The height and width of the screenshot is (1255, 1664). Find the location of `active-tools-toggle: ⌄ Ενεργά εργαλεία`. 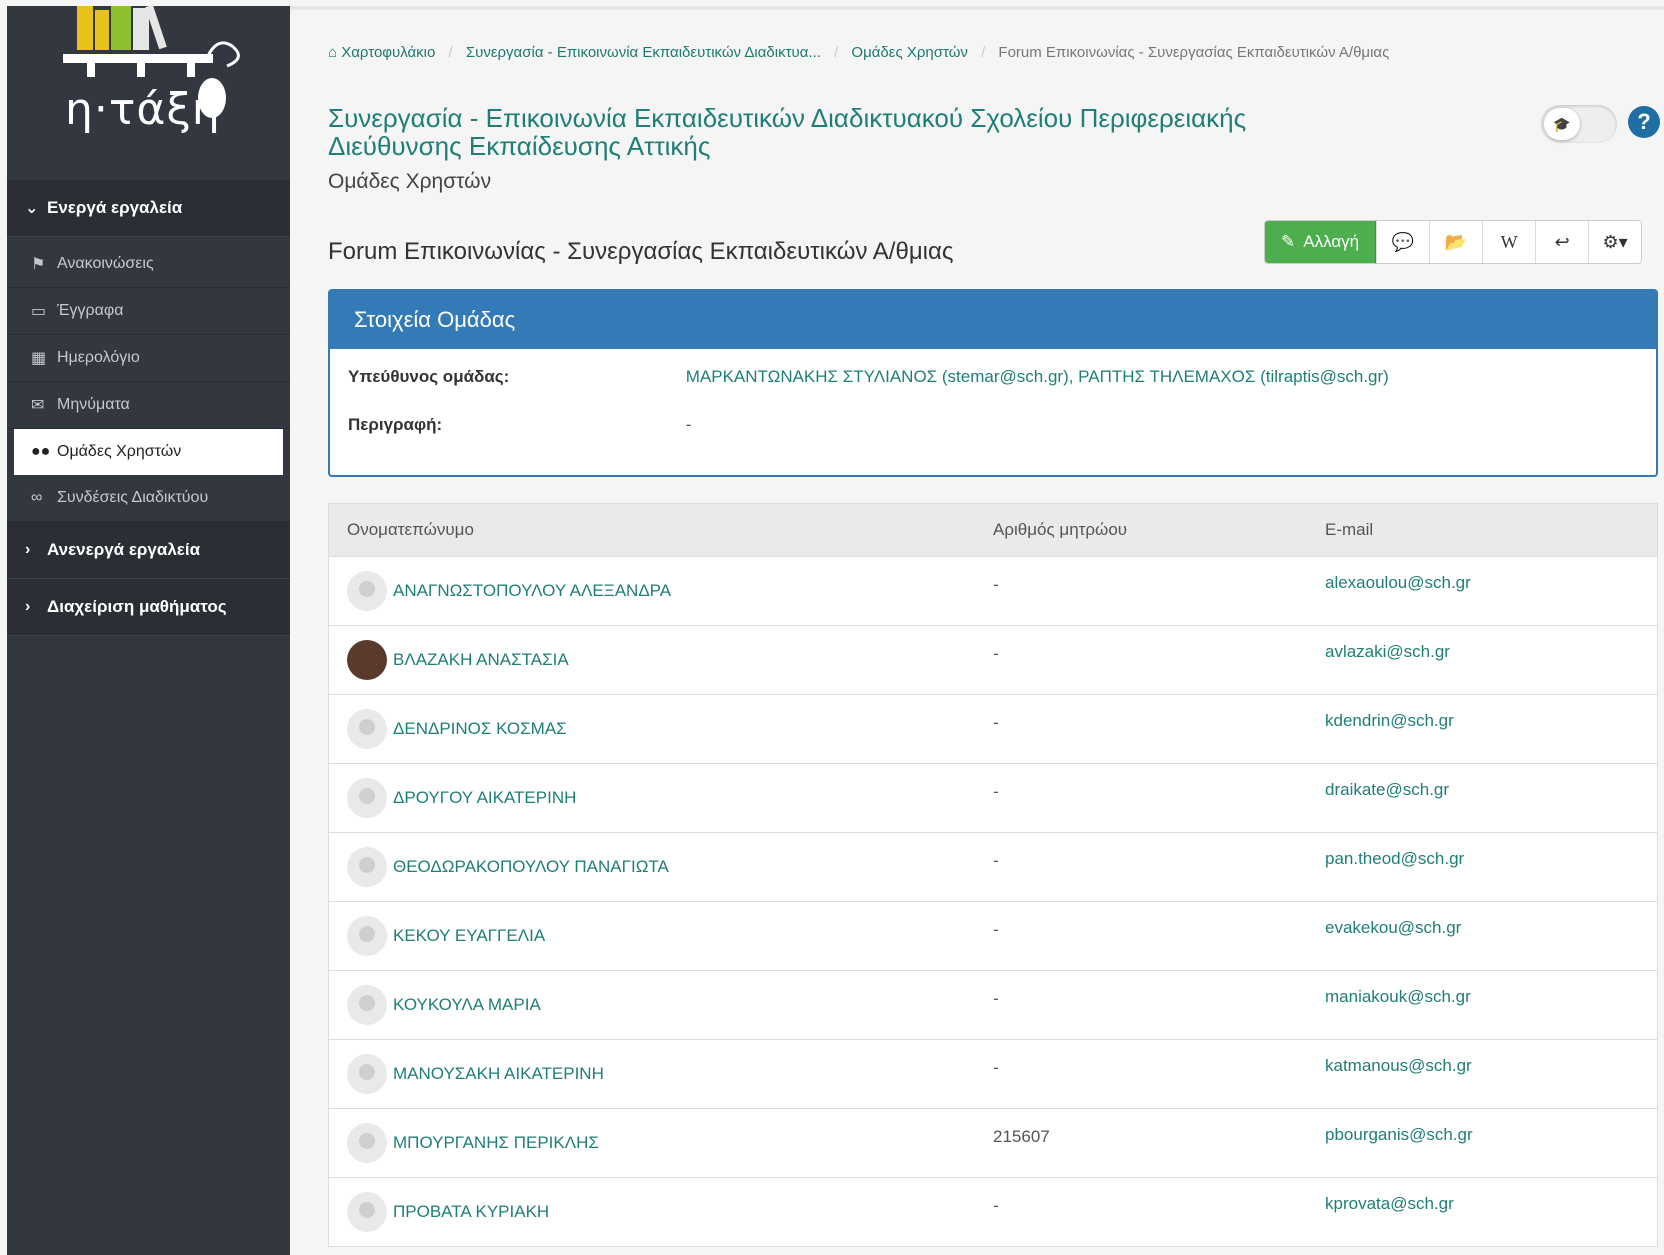

active-tools-toggle: ⌄ Ενεργά εργαλεία is located at coordinates (148, 208).